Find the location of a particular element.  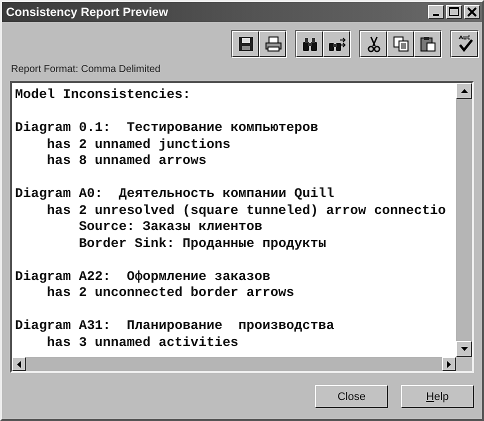

scroll-up-button is located at coordinates (464, 91).